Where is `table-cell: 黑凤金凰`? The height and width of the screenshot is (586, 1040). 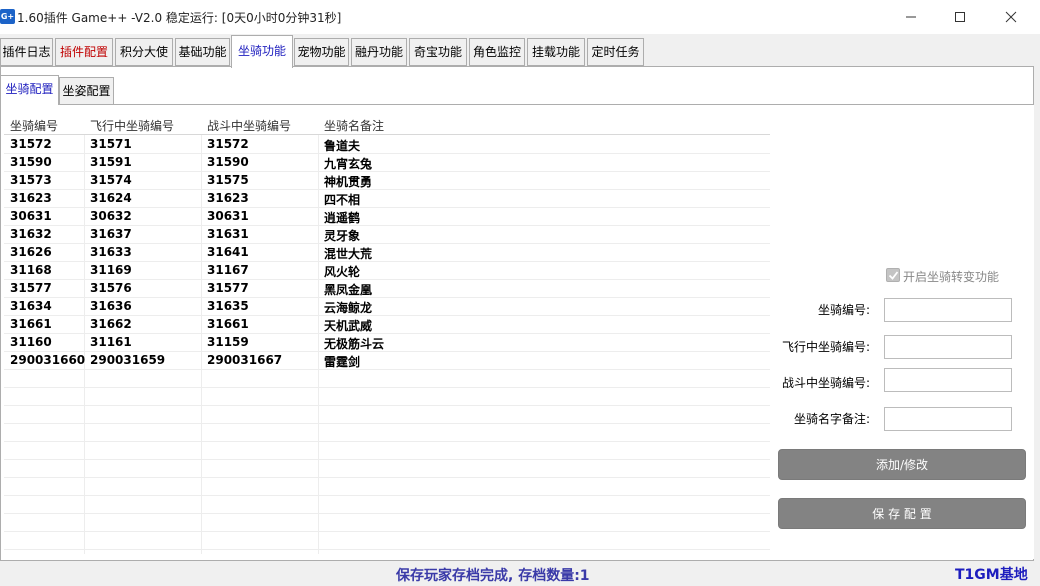 table-cell: 黑凤金凰 is located at coordinates (348, 290).